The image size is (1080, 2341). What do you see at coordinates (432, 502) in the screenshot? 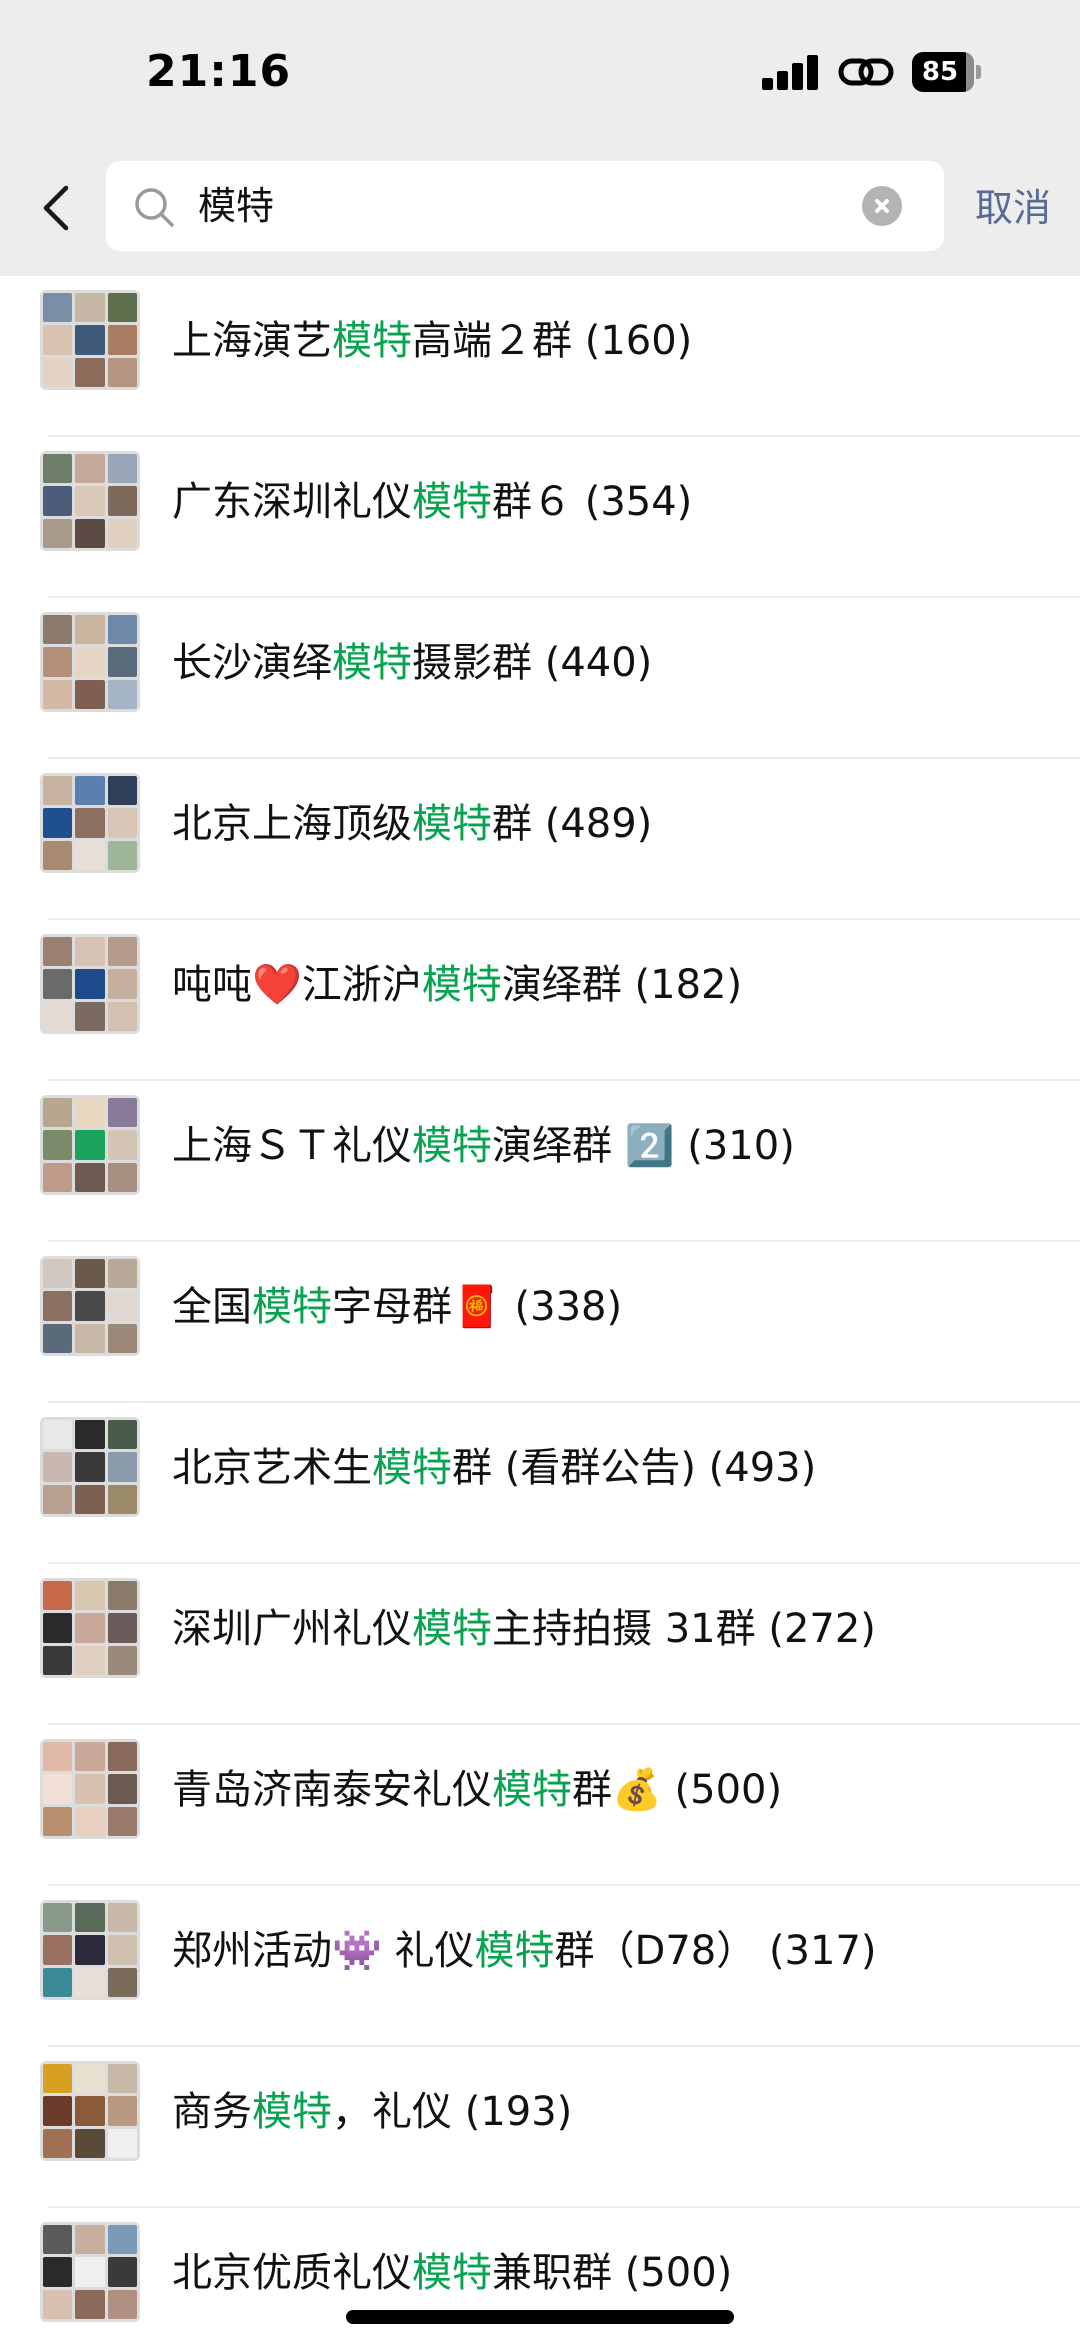
I see `group-name: 广东深圳礼仪模特群６ (354)` at bounding box center [432, 502].